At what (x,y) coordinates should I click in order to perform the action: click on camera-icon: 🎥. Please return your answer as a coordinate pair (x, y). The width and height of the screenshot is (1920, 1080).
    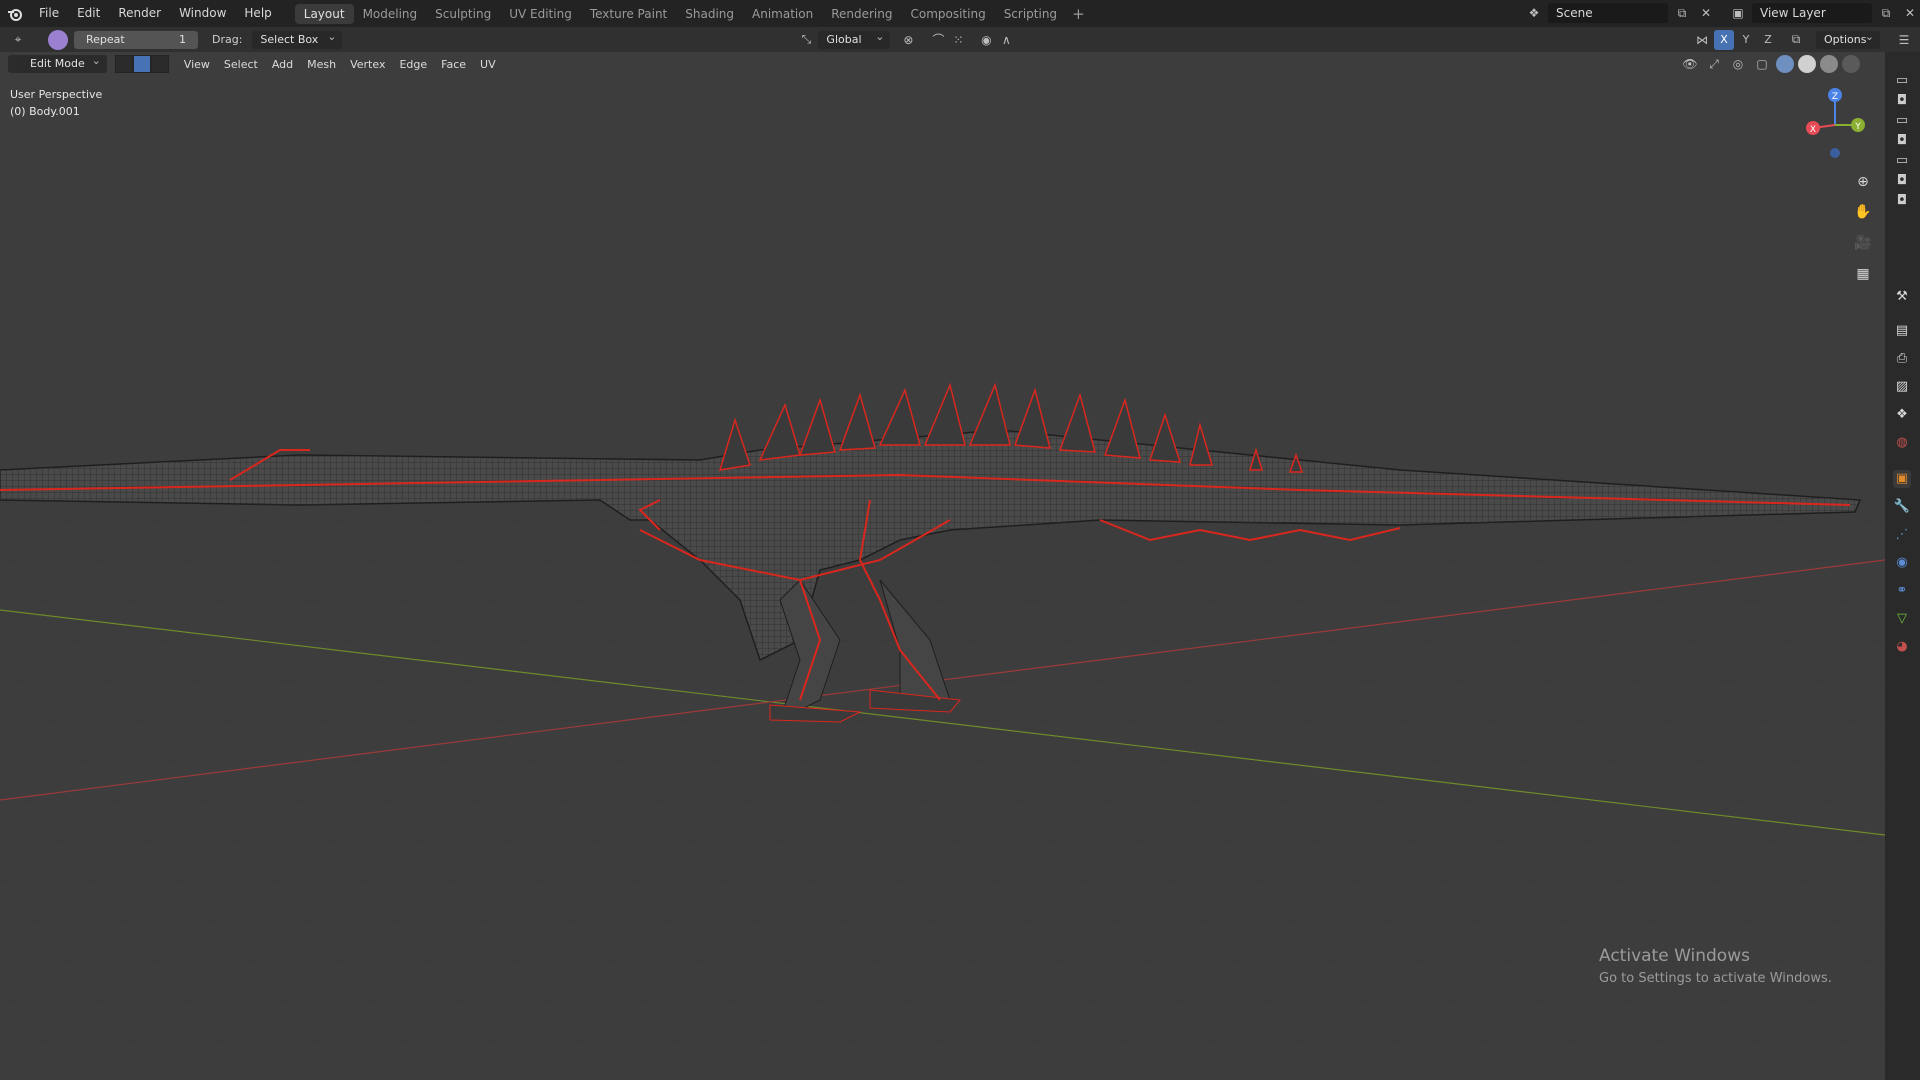
    Looking at the image, I should click on (1863, 243).